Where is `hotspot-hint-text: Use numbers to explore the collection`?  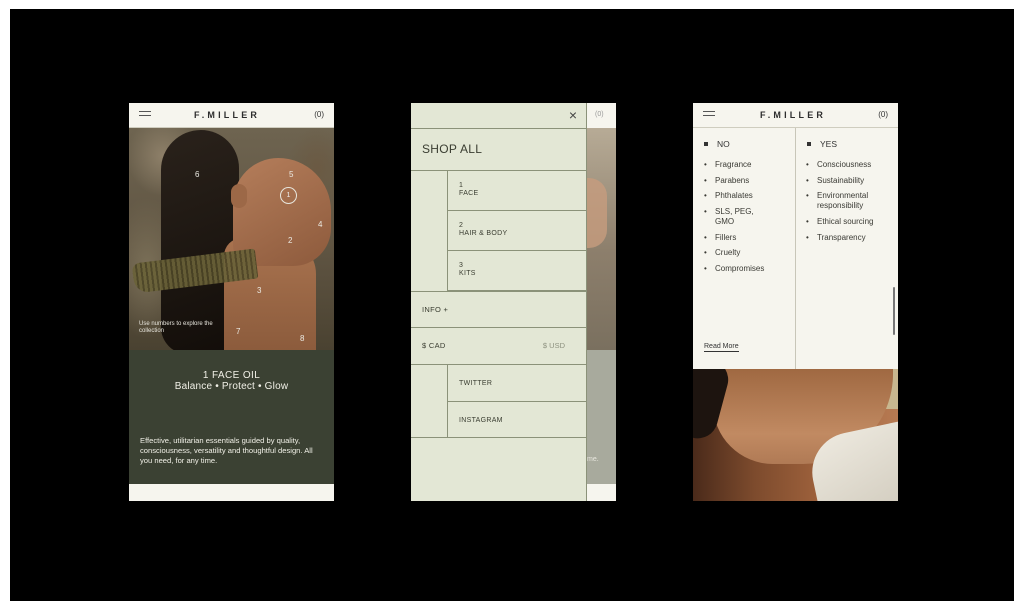 hotspot-hint-text: Use numbers to explore the collection is located at coordinates (176, 327).